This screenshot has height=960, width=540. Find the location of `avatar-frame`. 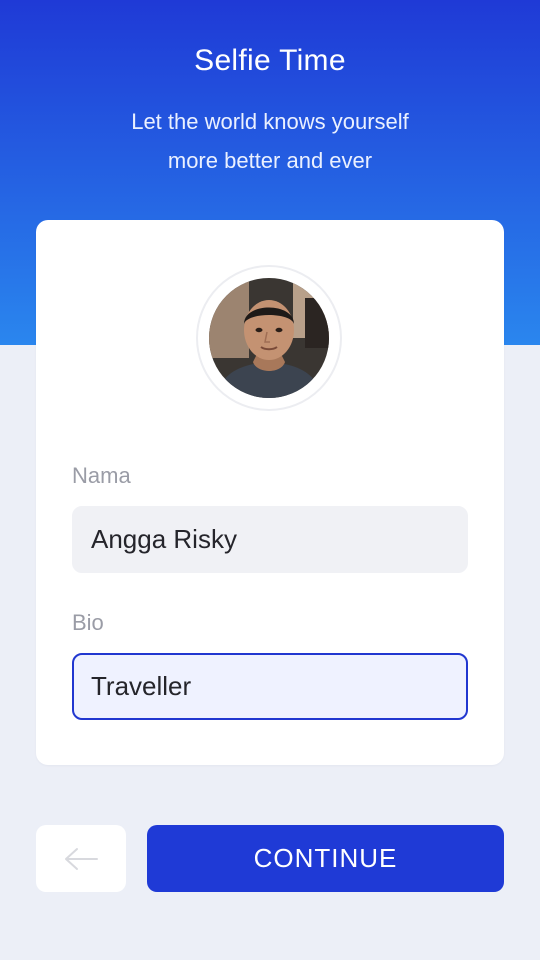

avatar-frame is located at coordinates (269, 338).